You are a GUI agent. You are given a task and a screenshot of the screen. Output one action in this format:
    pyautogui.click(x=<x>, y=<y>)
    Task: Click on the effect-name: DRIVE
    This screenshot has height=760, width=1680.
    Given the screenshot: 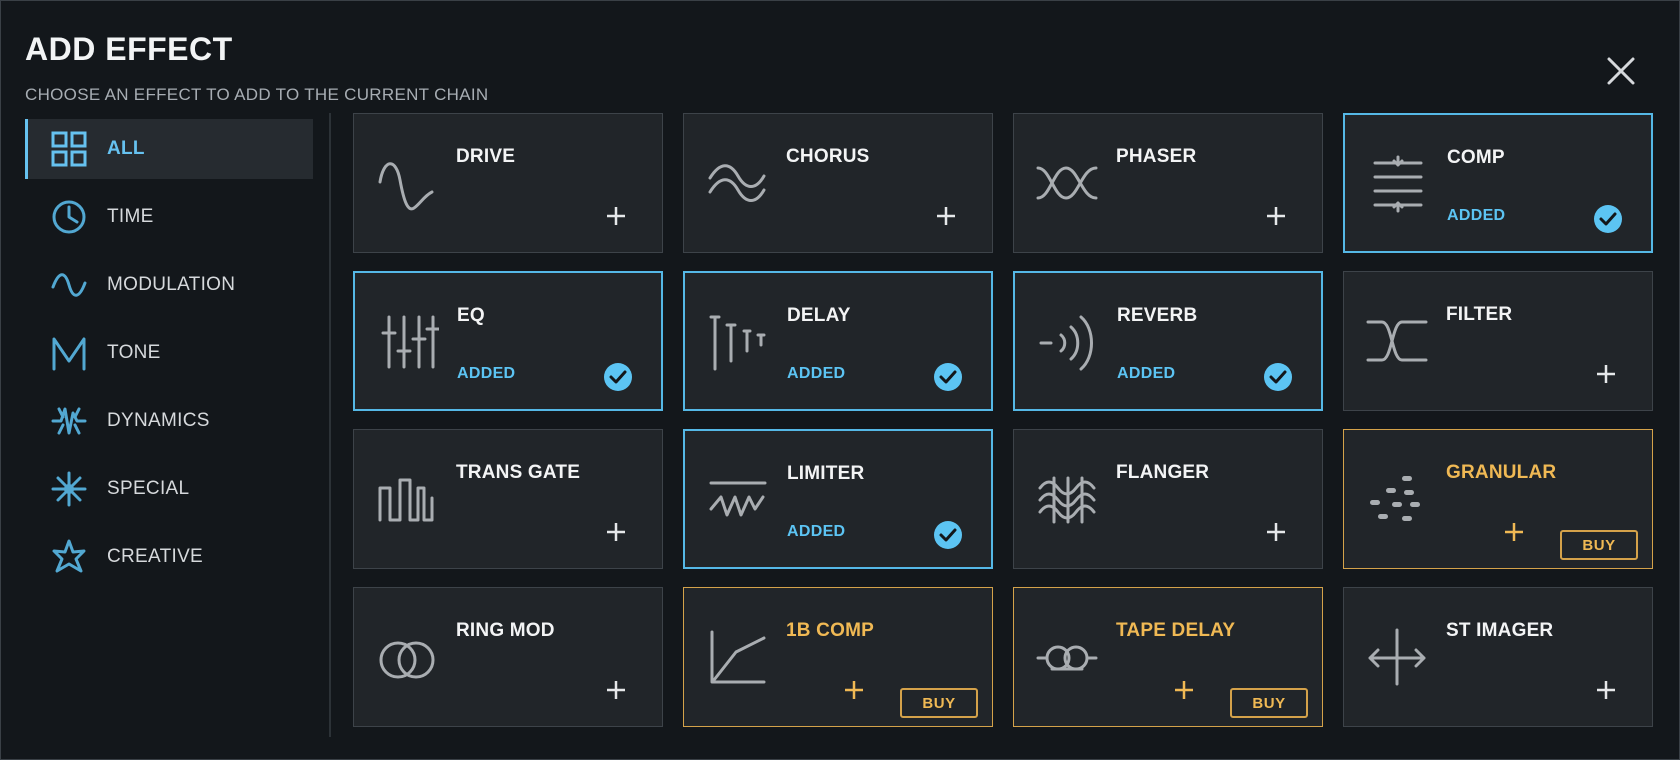 What is the action you would take?
    pyautogui.click(x=486, y=156)
    